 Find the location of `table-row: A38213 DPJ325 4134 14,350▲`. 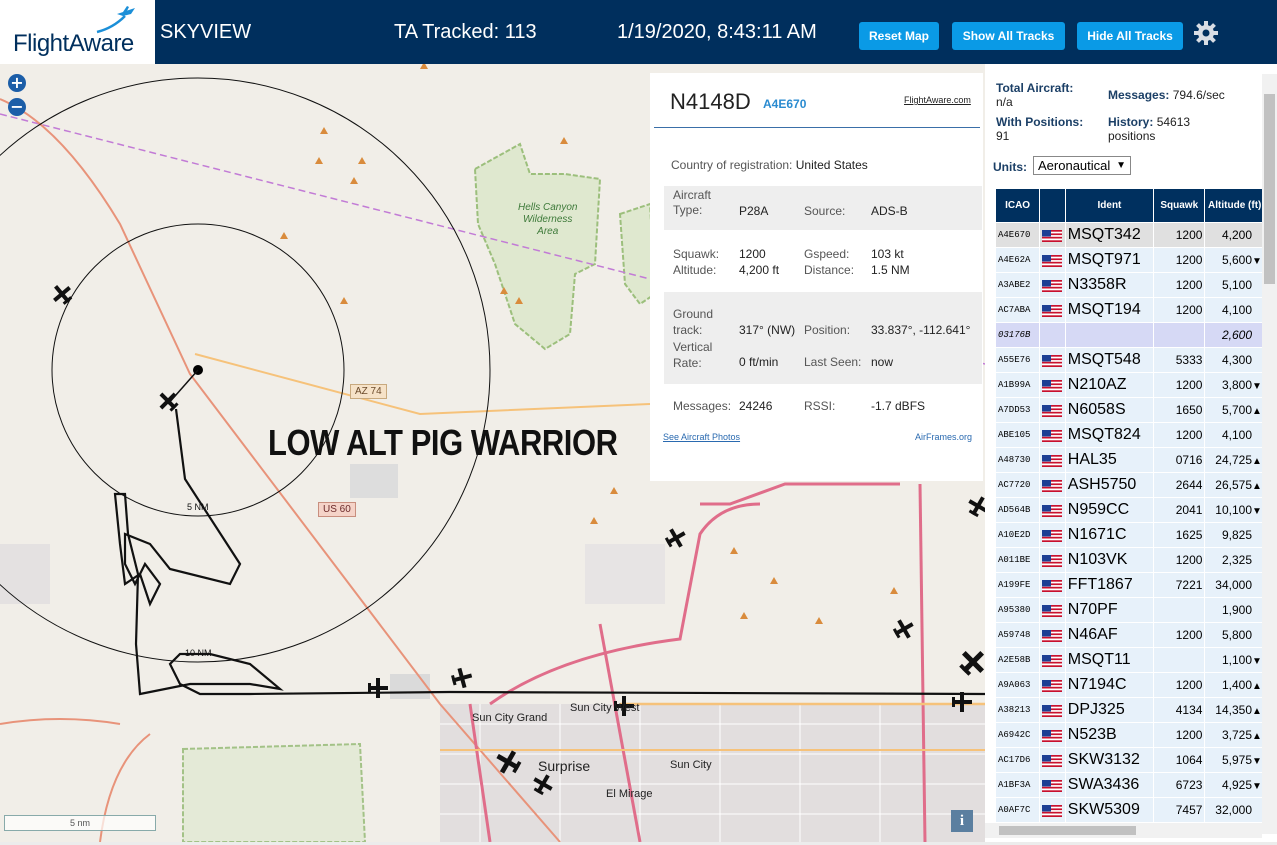

table-row: A38213 DPJ325 4134 14,350▲ is located at coordinates (1129, 710).